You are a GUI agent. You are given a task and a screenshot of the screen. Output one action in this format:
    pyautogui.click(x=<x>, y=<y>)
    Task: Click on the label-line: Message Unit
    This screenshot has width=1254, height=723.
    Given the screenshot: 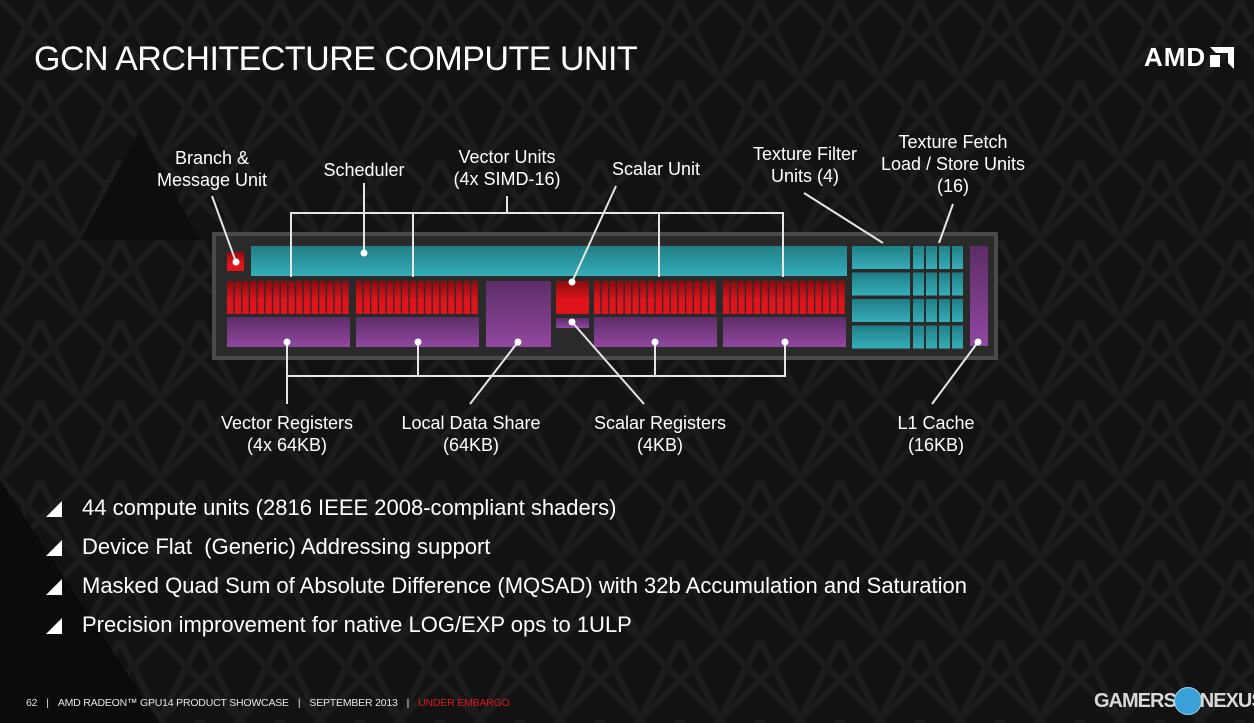 What is the action you would take?
    pyautogui.click(x=212, y=180)
    